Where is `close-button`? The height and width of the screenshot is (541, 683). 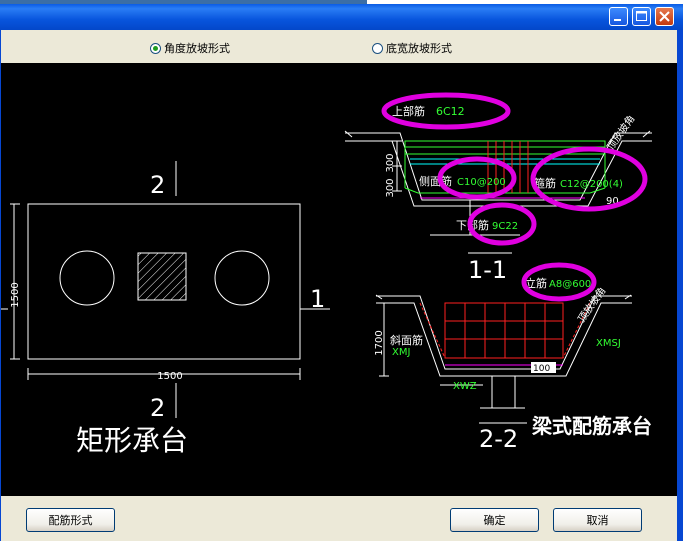
close-button is located at coordinates (664, 16).